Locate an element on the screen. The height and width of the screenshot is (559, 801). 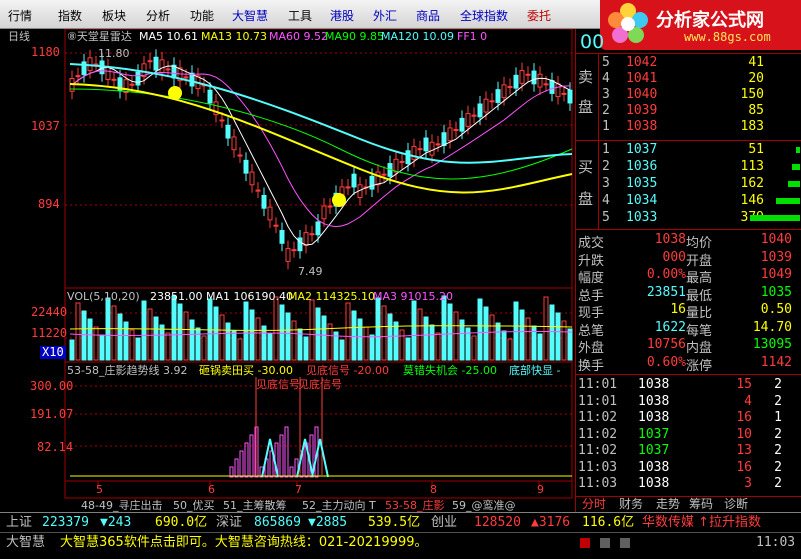
scroll-ticker: 大智慧365软件点击即可。大智慧咨询热线：021-20219999。 is located at coordinates (244, 543).